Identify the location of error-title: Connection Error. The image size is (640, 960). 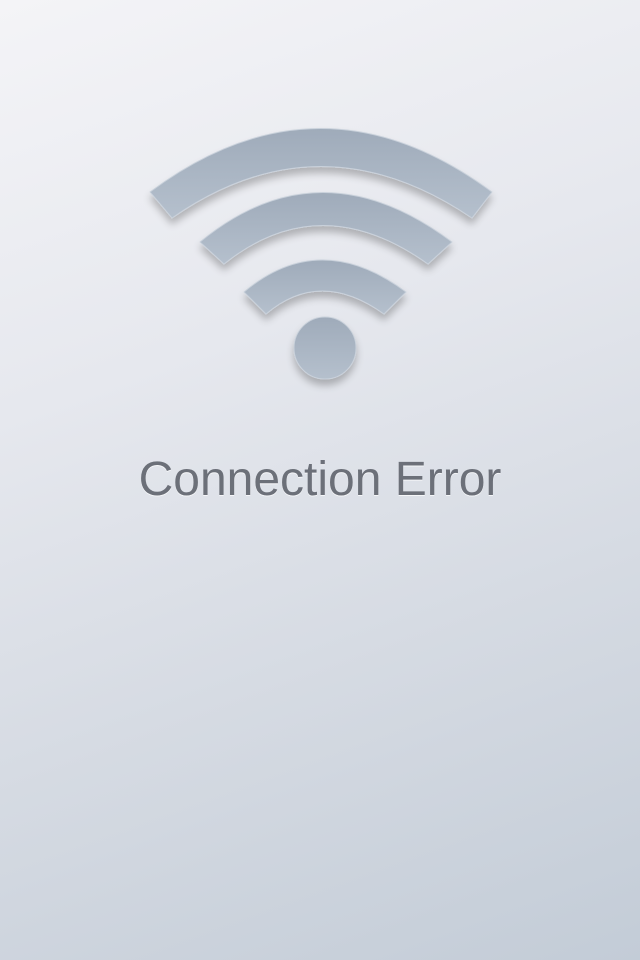
(320, 479).